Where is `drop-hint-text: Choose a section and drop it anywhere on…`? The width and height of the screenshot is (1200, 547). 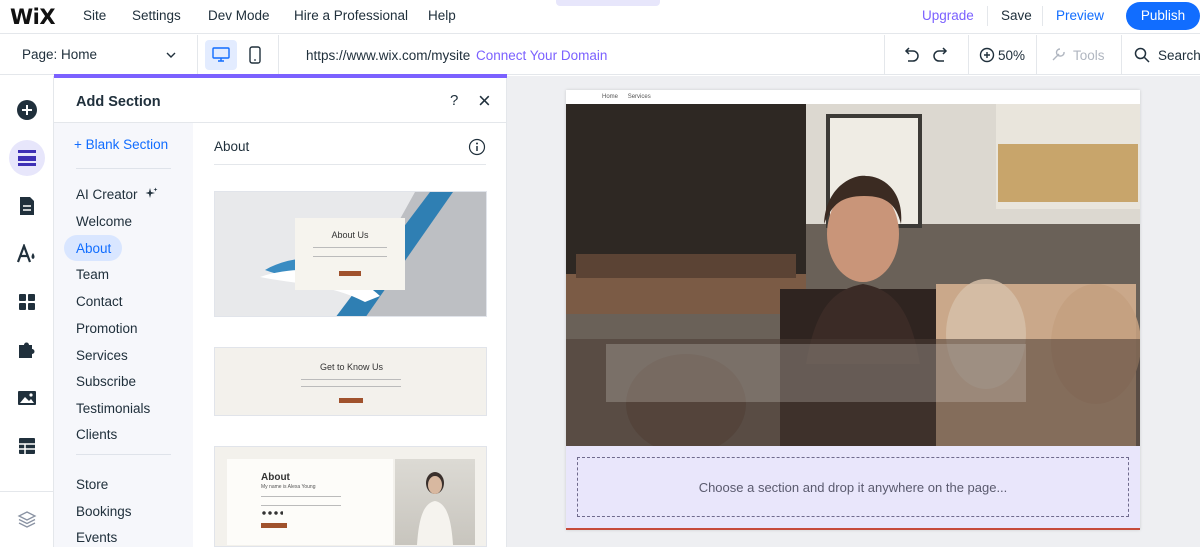 drop-hint-text: Choose a section and drop it anywhere on… is located at coordinates (853, 487).